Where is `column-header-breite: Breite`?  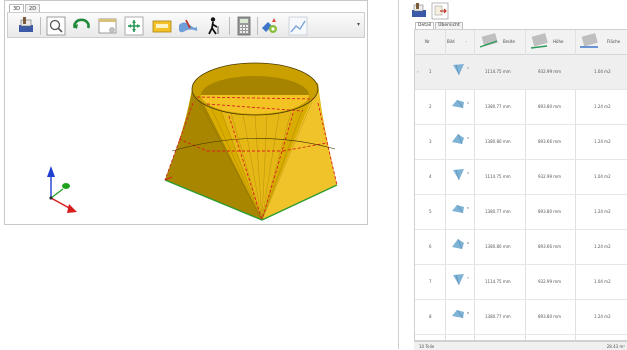 column-header-breite: Breite is located at coordinates (500, 42).